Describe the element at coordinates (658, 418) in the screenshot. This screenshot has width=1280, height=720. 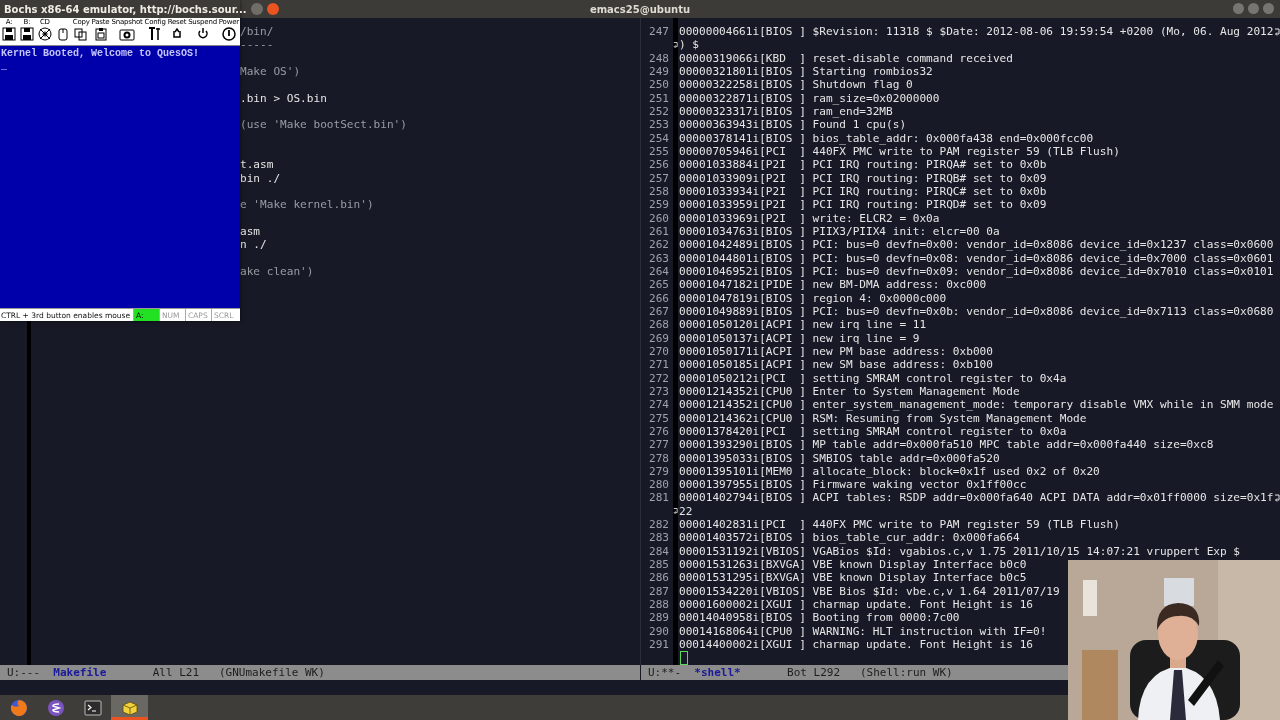
I see `line-number: 275` at that location.